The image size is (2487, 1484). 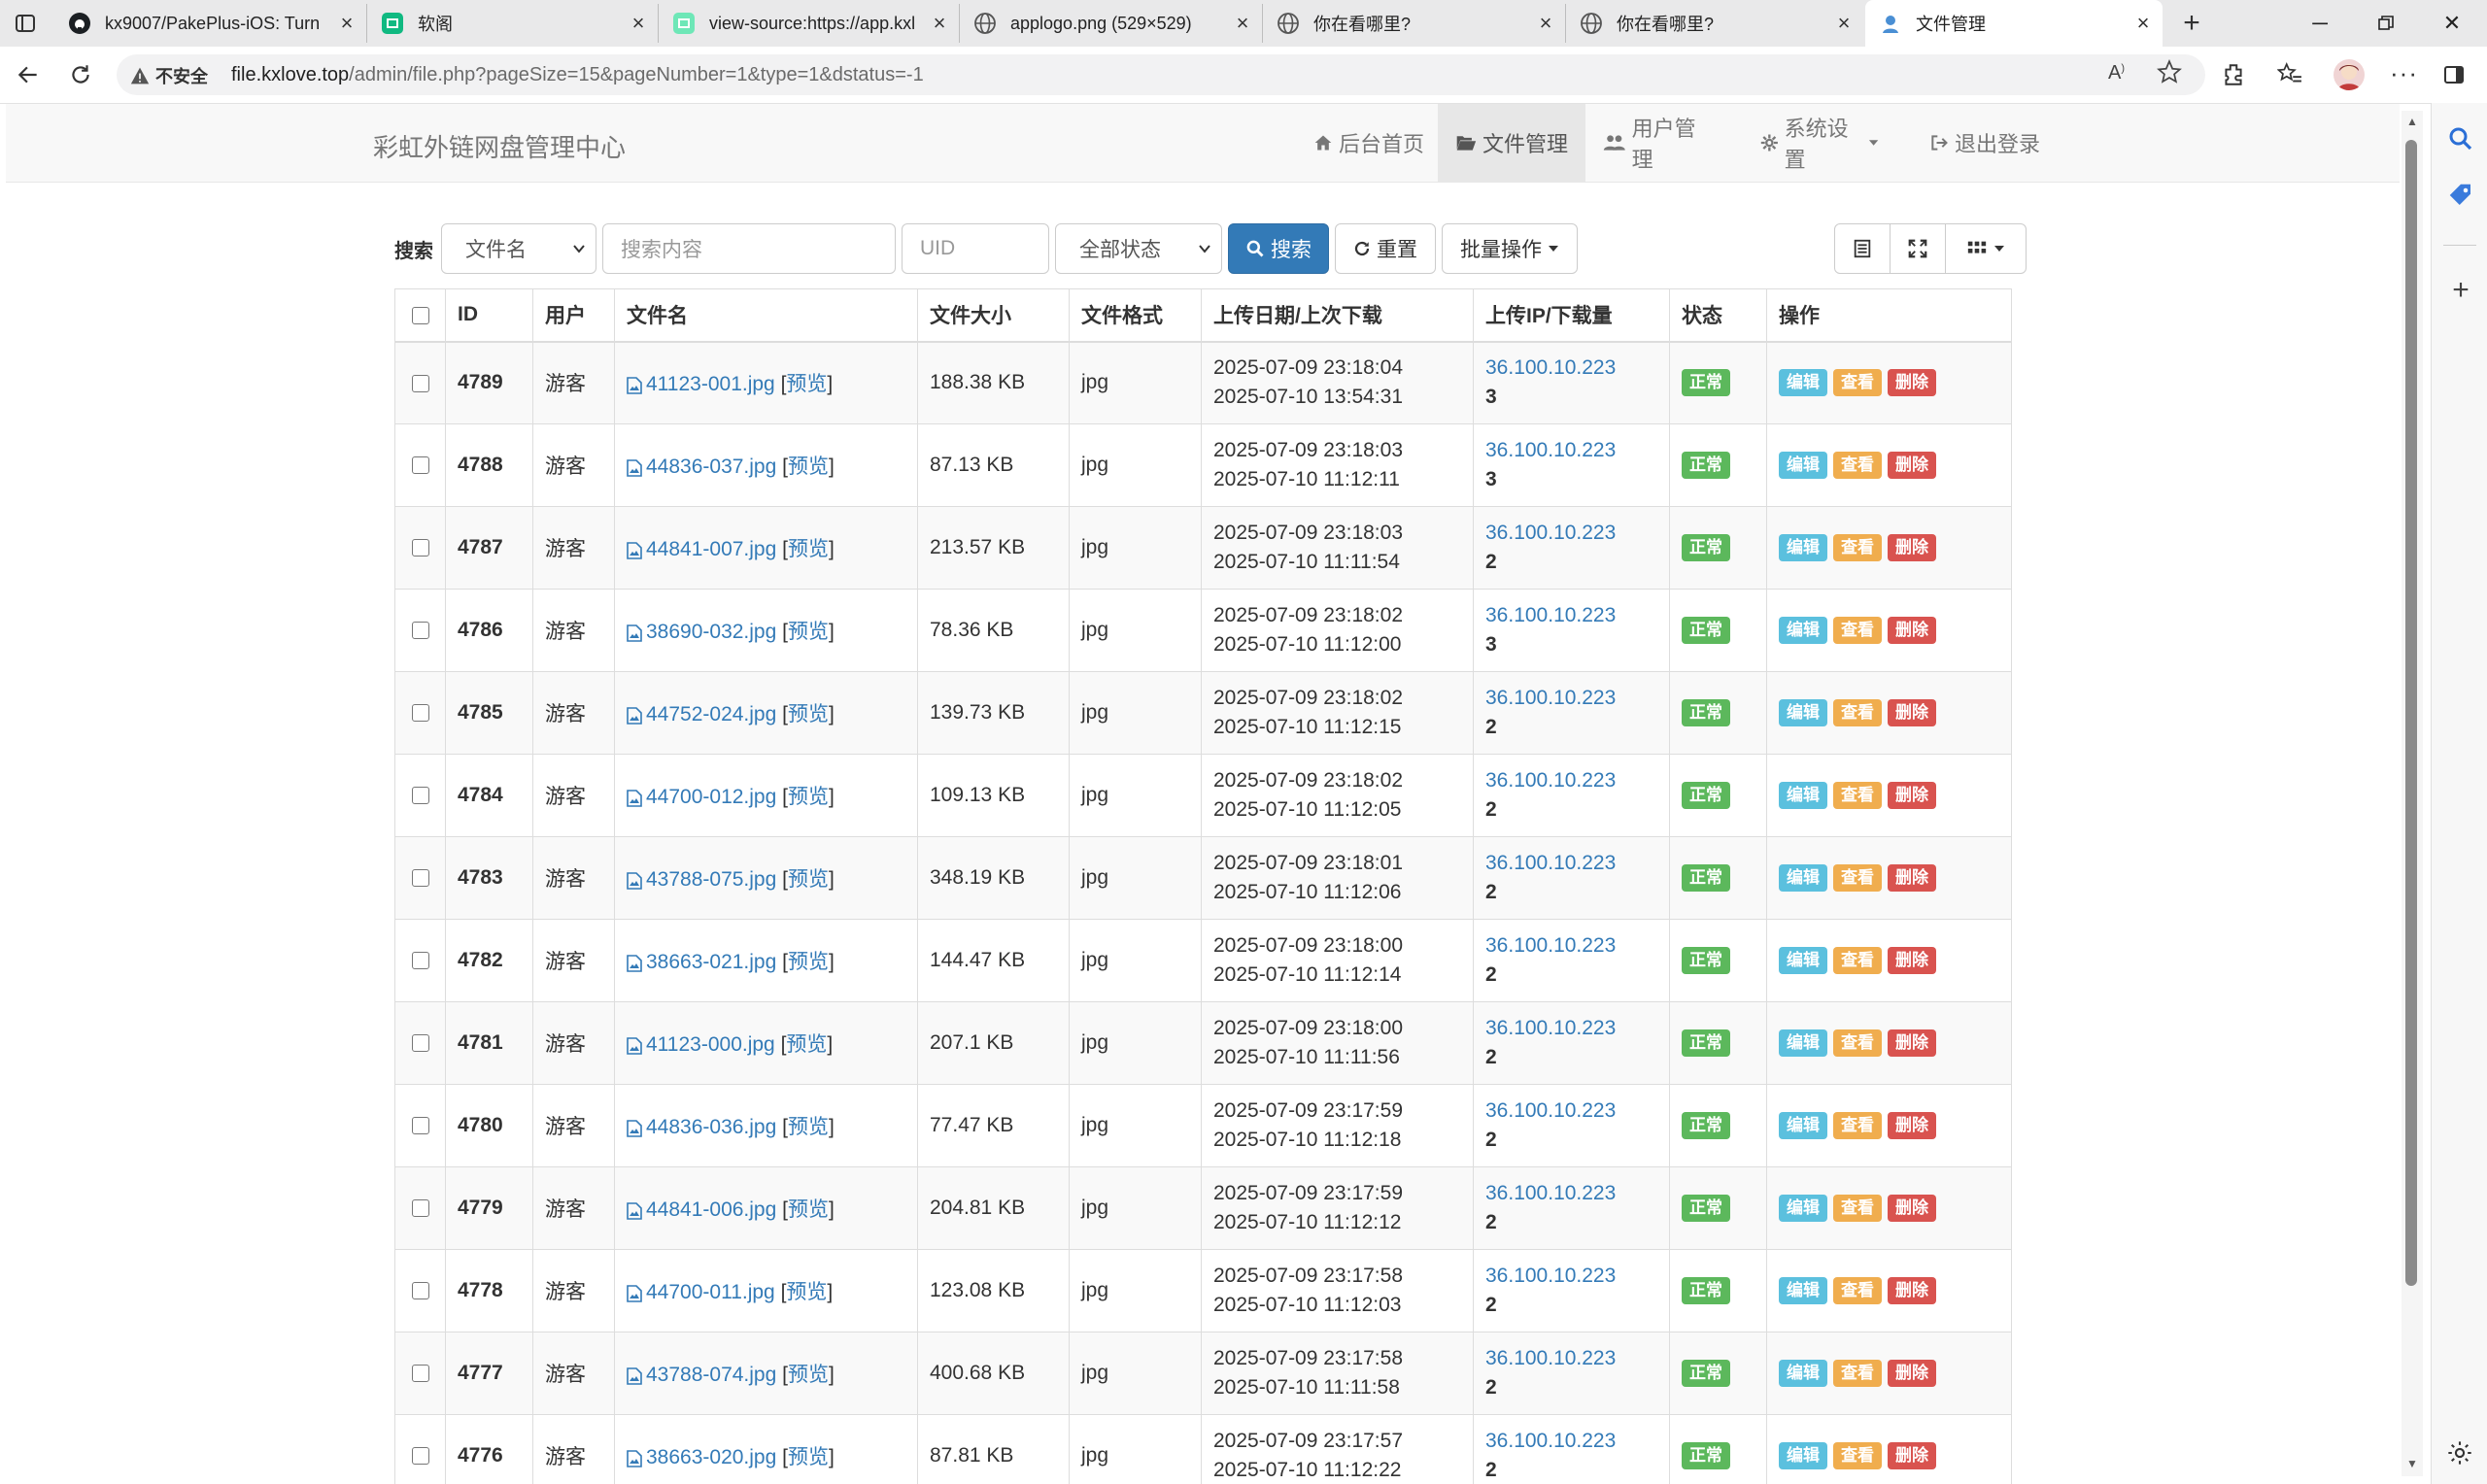 I want to click on search-content-input: 搜索内容, so click(x=749, y=248).